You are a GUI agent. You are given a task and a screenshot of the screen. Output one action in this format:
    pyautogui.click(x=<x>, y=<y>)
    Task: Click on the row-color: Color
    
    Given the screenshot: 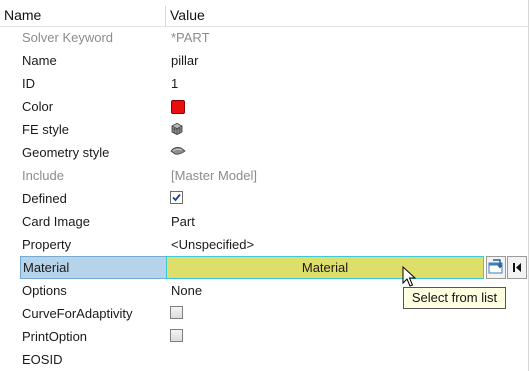 What is the action you would take?
    pyautogui.click(x=264, y=106)
    